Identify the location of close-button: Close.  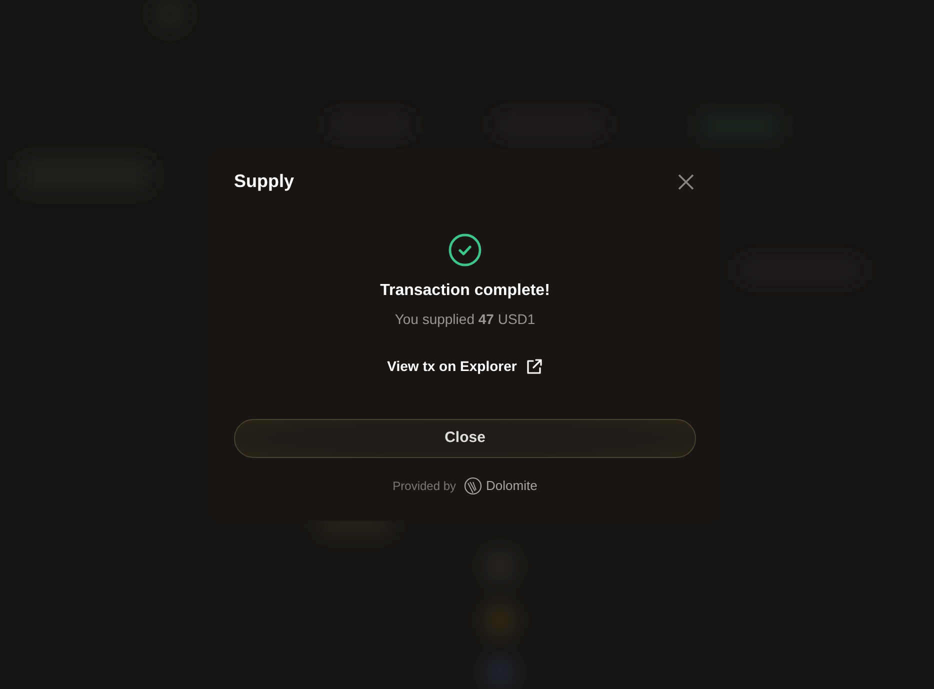
(465, 438).